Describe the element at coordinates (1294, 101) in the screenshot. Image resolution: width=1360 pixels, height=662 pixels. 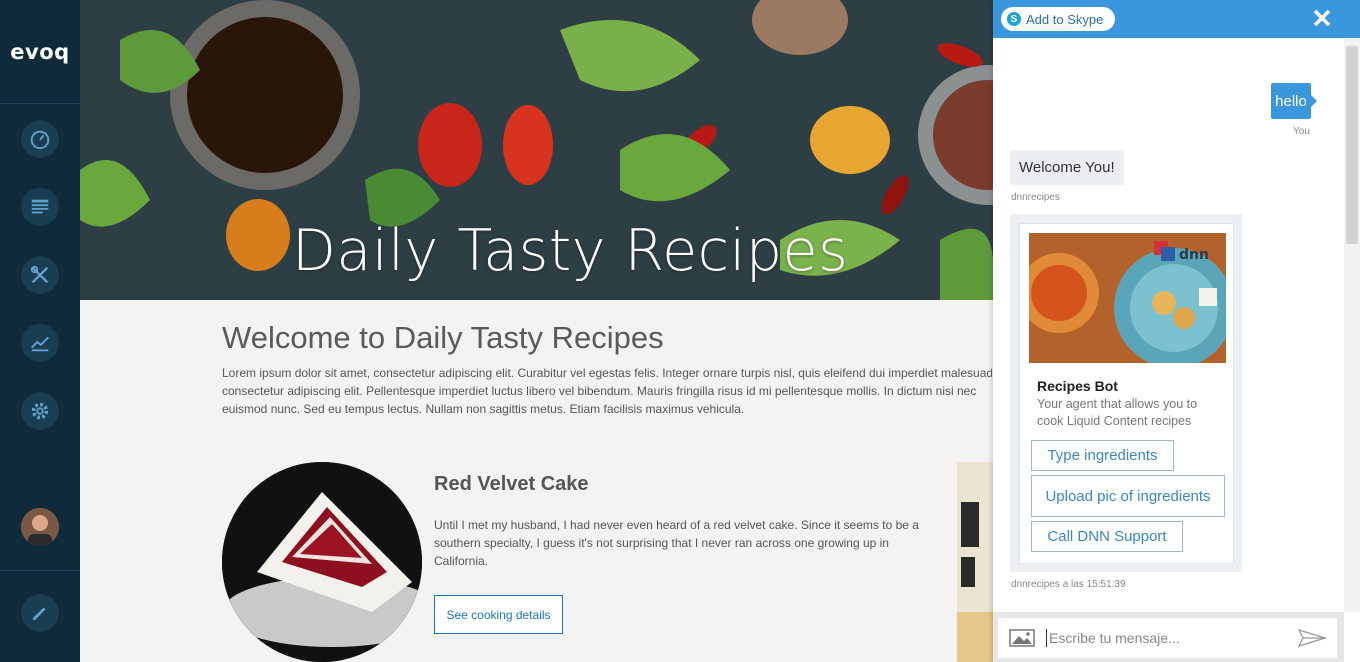
I see `user-message: hello` at that location.